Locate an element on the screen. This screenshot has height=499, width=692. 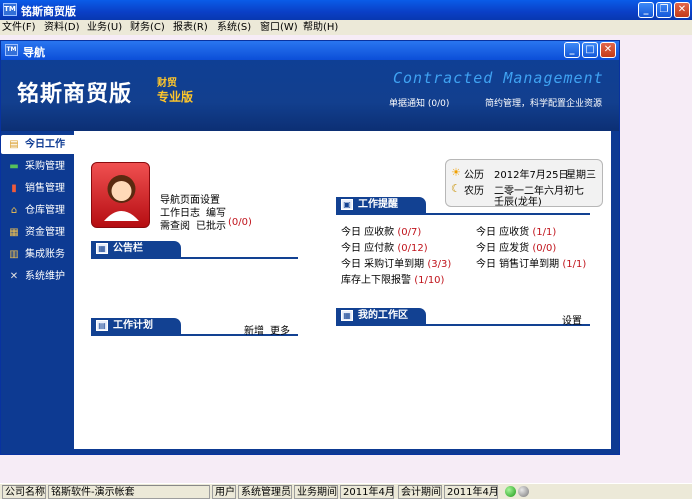
reminder-goods-ship: 今日 应发货 (0/0) is located at coordinates (516, 246).